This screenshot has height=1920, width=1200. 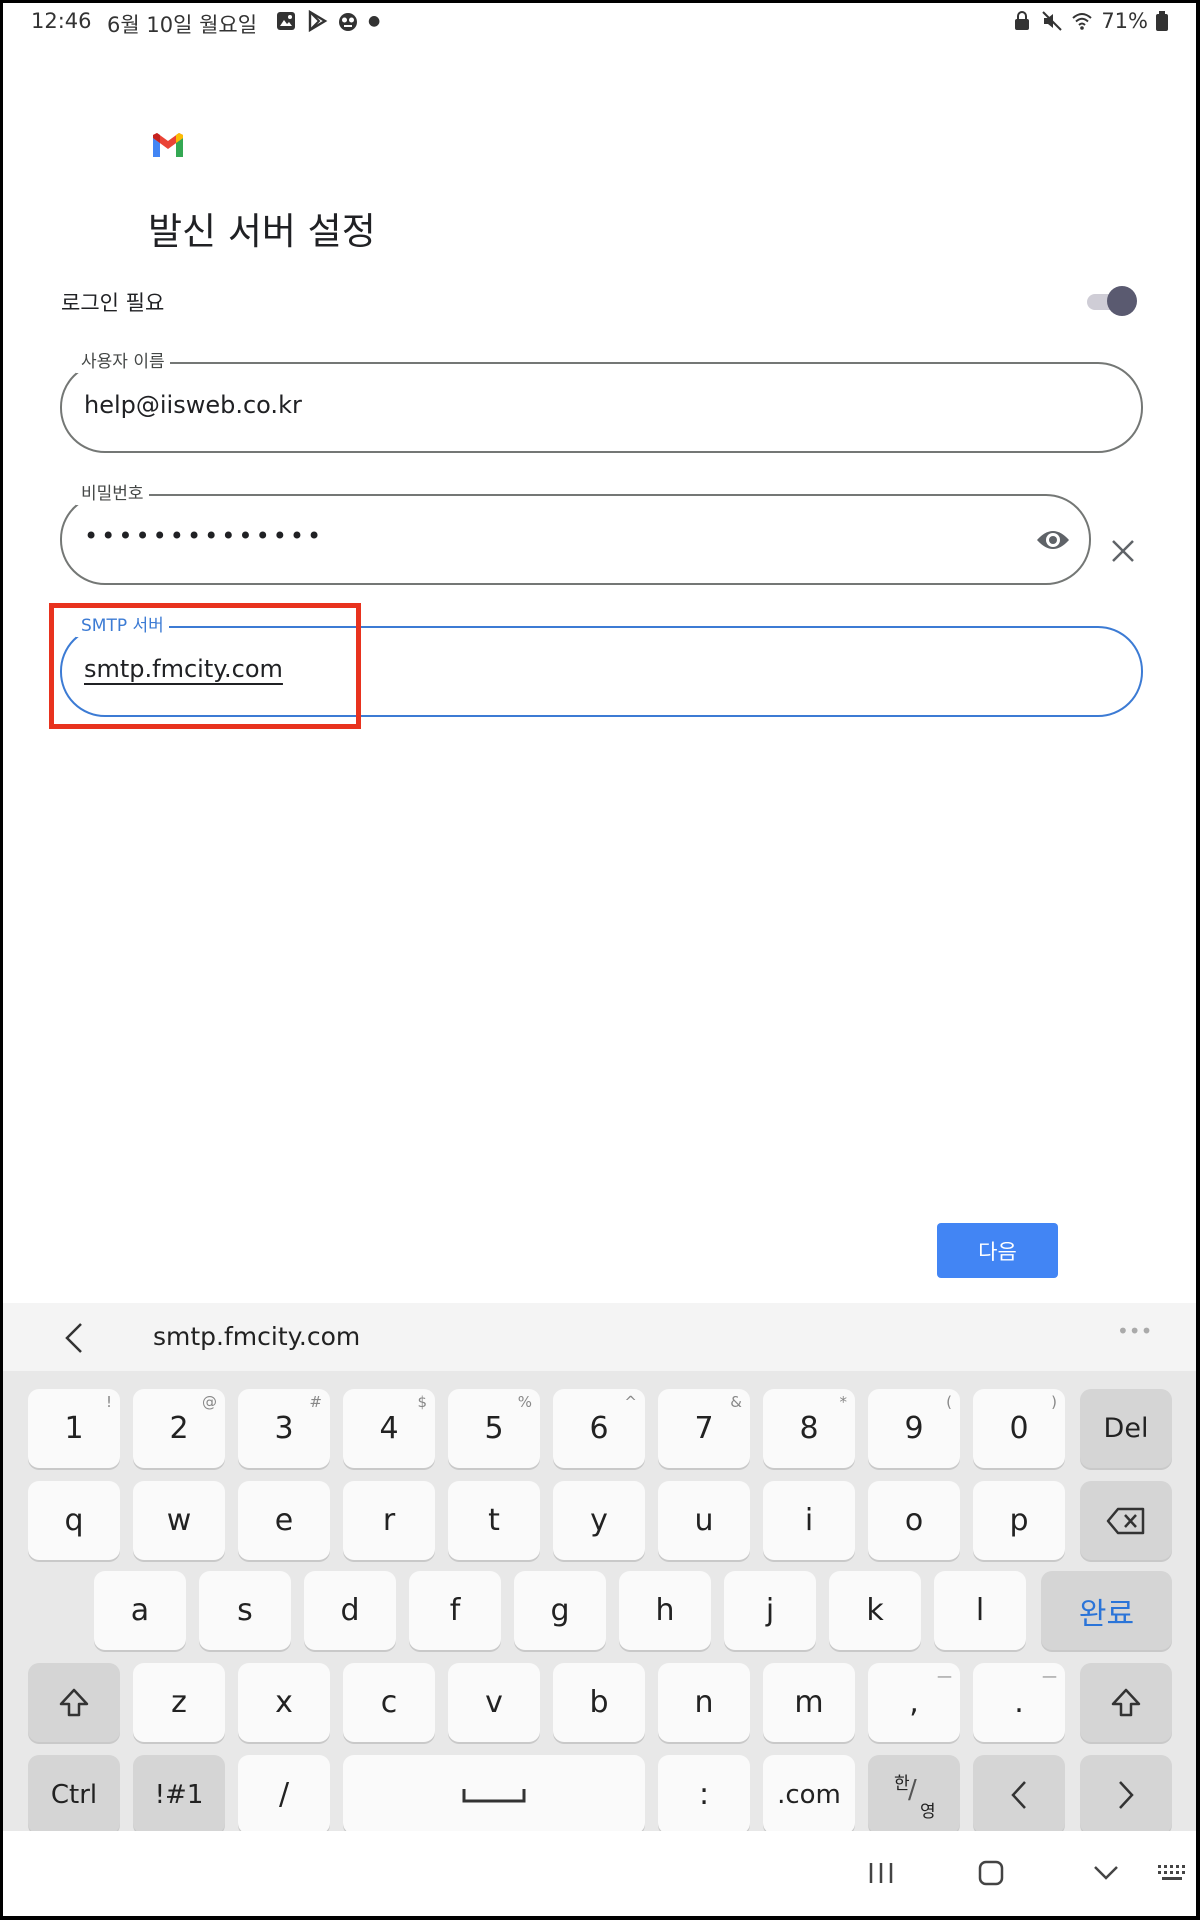 What do you see at coordinates (205, 666) in the screenshot?
I see `red-highlight-box` at bounding box center [205, 666].